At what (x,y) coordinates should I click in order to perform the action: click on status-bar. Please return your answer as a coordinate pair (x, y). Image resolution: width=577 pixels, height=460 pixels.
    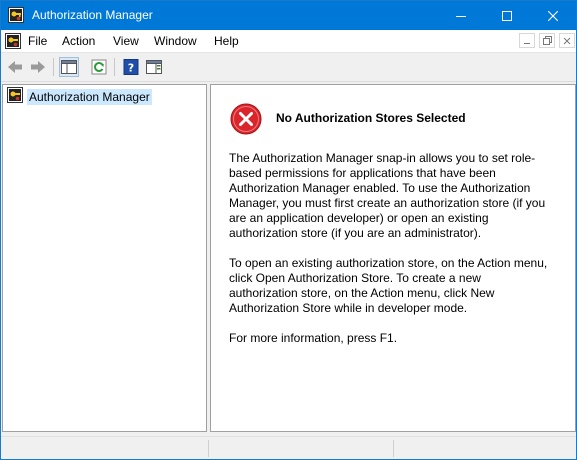
    Looking at the image, I should click on (288, 447).